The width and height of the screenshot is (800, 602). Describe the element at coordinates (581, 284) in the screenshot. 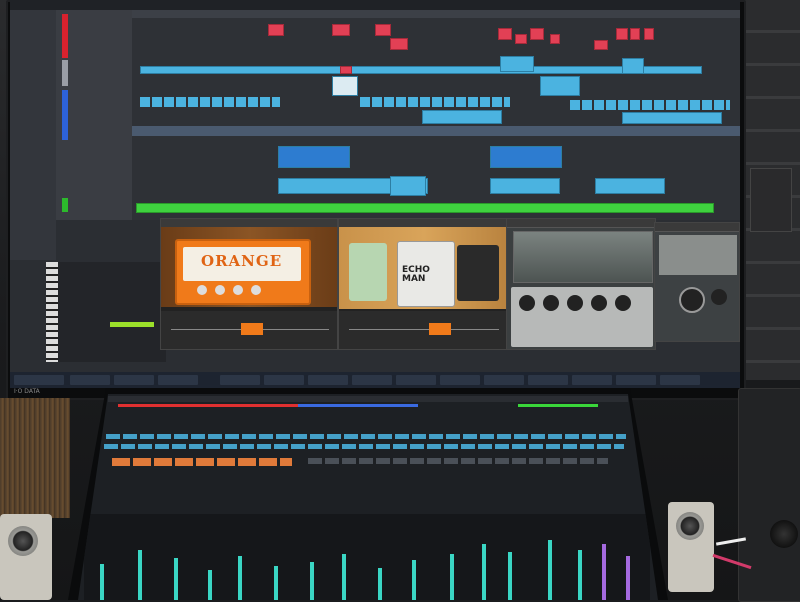

I see `reverb-plugin-window` at that location.